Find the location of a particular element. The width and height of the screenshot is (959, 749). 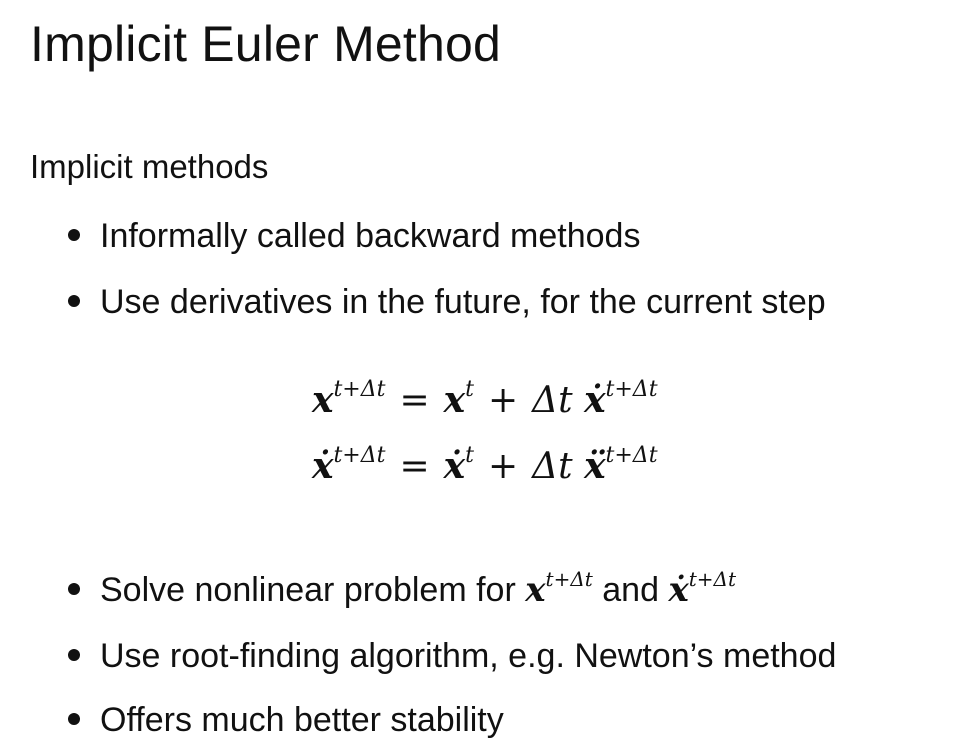

equation-velocity-update: ẋt+Δt = ẋt + Δt ẍt+Δt is located at coordinates (485, 466).